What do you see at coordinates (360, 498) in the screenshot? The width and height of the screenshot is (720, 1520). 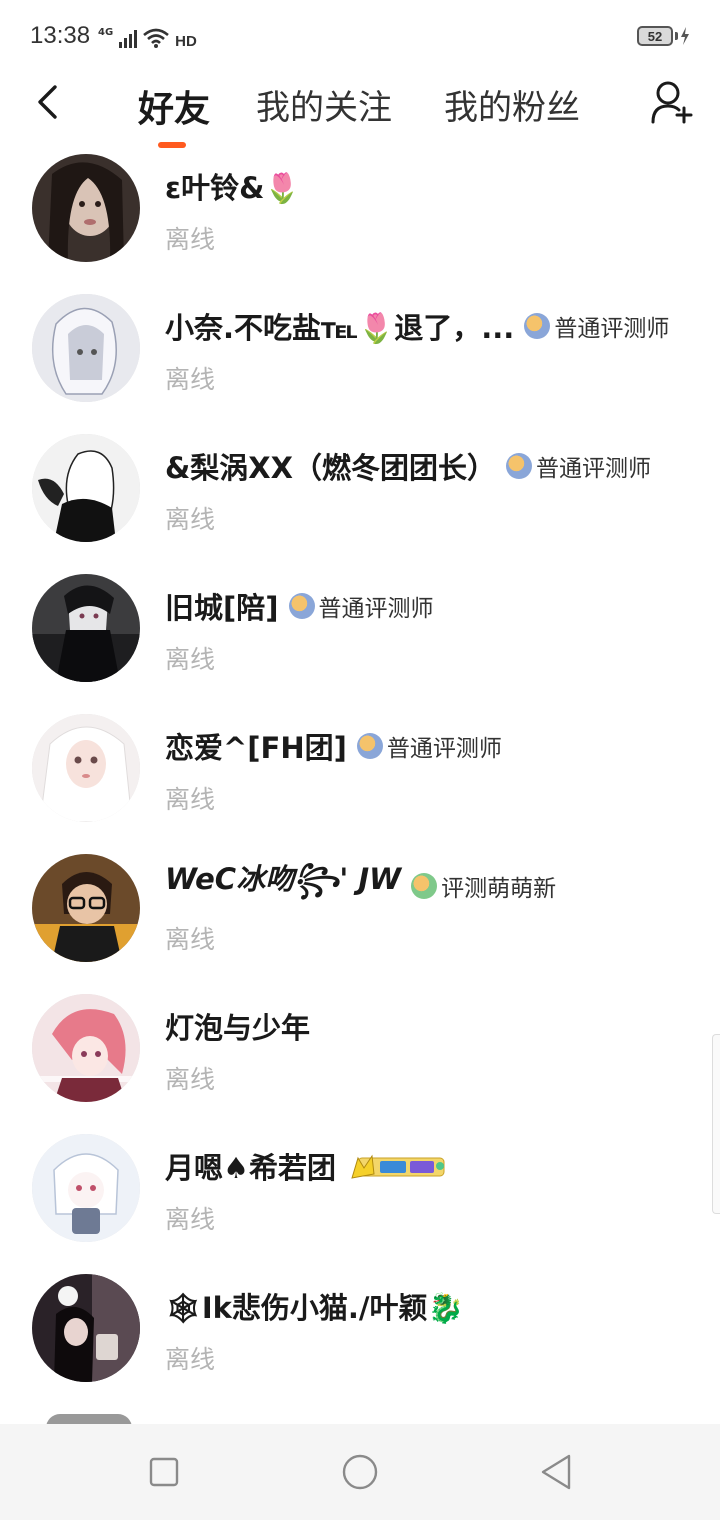 I see `friend-item: &梨涡XX（燃冬团团长） 普通评测师 离线` at bounding box center [360, 498].